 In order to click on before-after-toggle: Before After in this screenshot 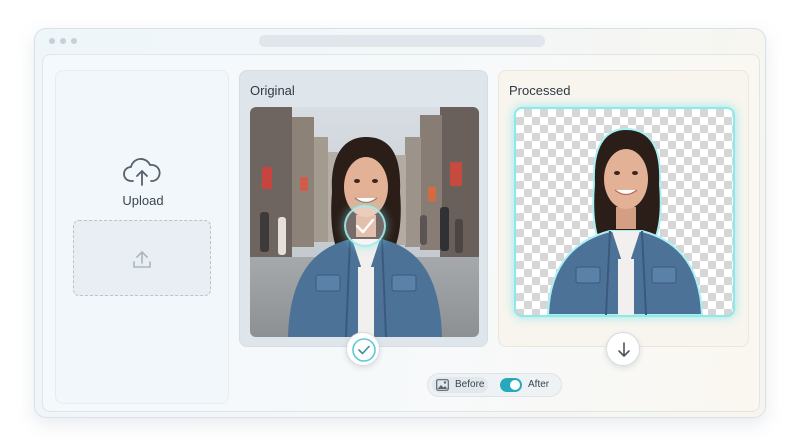, I will do `click(494, 385)`.